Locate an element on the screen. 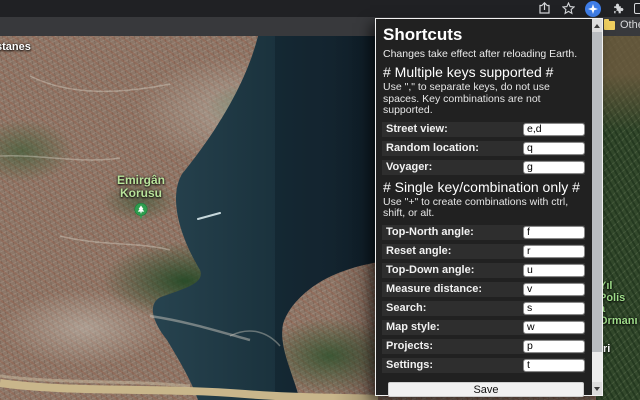 This screenshot has height=400, width=640. voyager-input is located at coordinates (554, 167).